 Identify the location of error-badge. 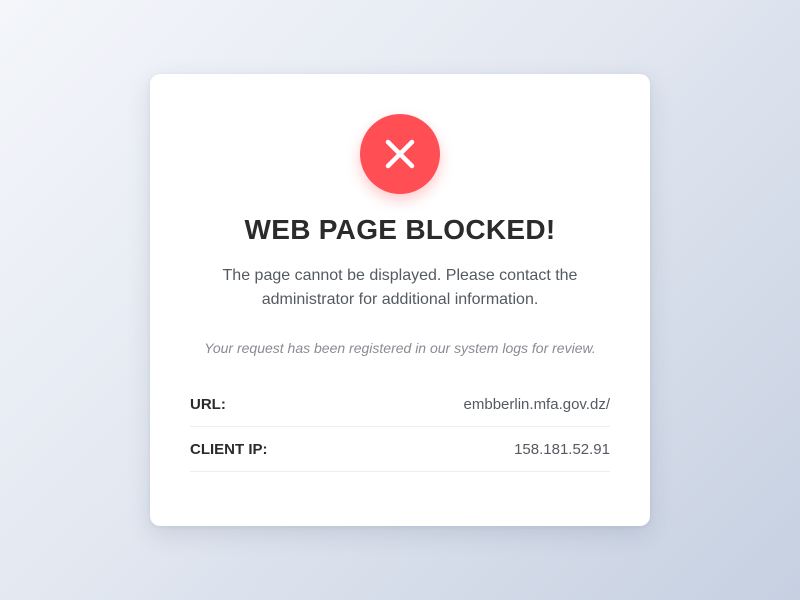
(400, 154).